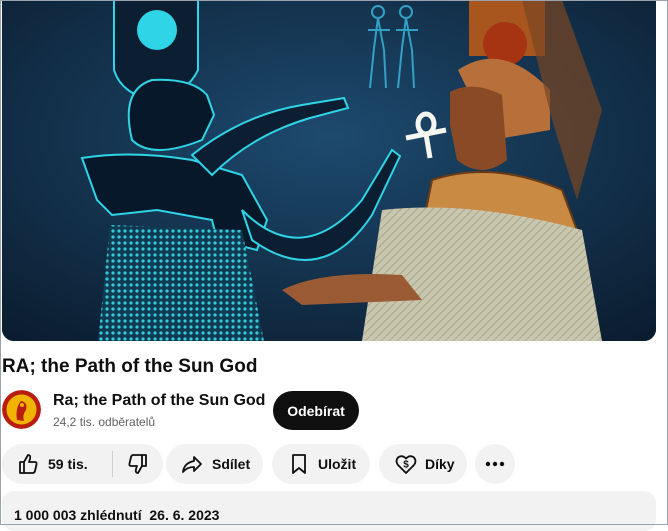 Image resolution: width=668 pixels, height=531 pixels. What do you see at coordinates (299, 464) in the screenshot?
I see `bookmark-icon` at bounding box center [299, 464].